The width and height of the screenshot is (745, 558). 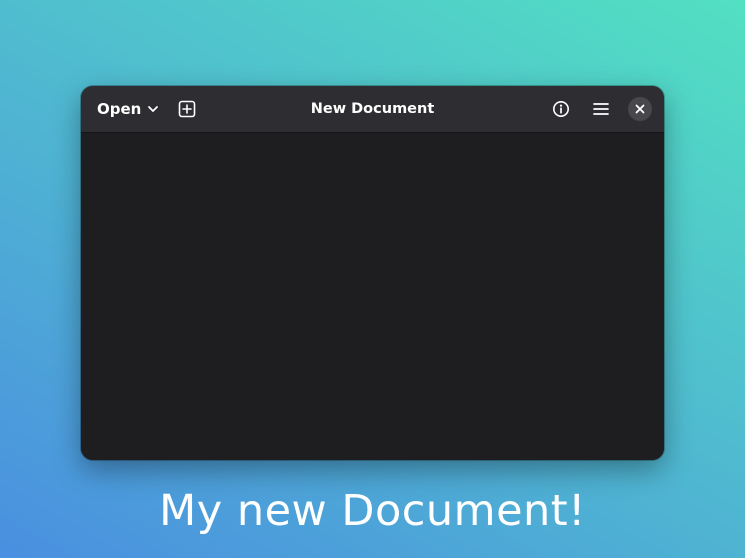 I want to click on info-button, so click(x=561, y=109).